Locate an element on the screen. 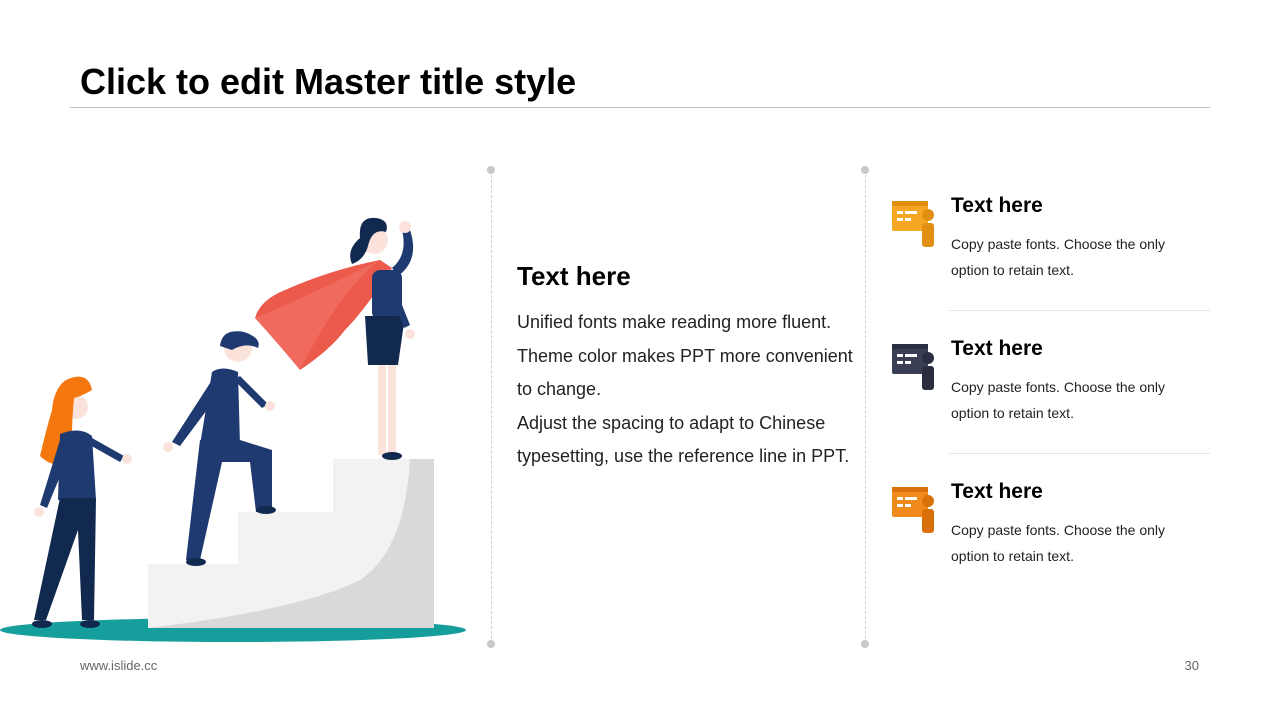 Image resolution: width=1280 pixels, height=720 pixels. page-number: 30 is located at coordinates (1191, 665).